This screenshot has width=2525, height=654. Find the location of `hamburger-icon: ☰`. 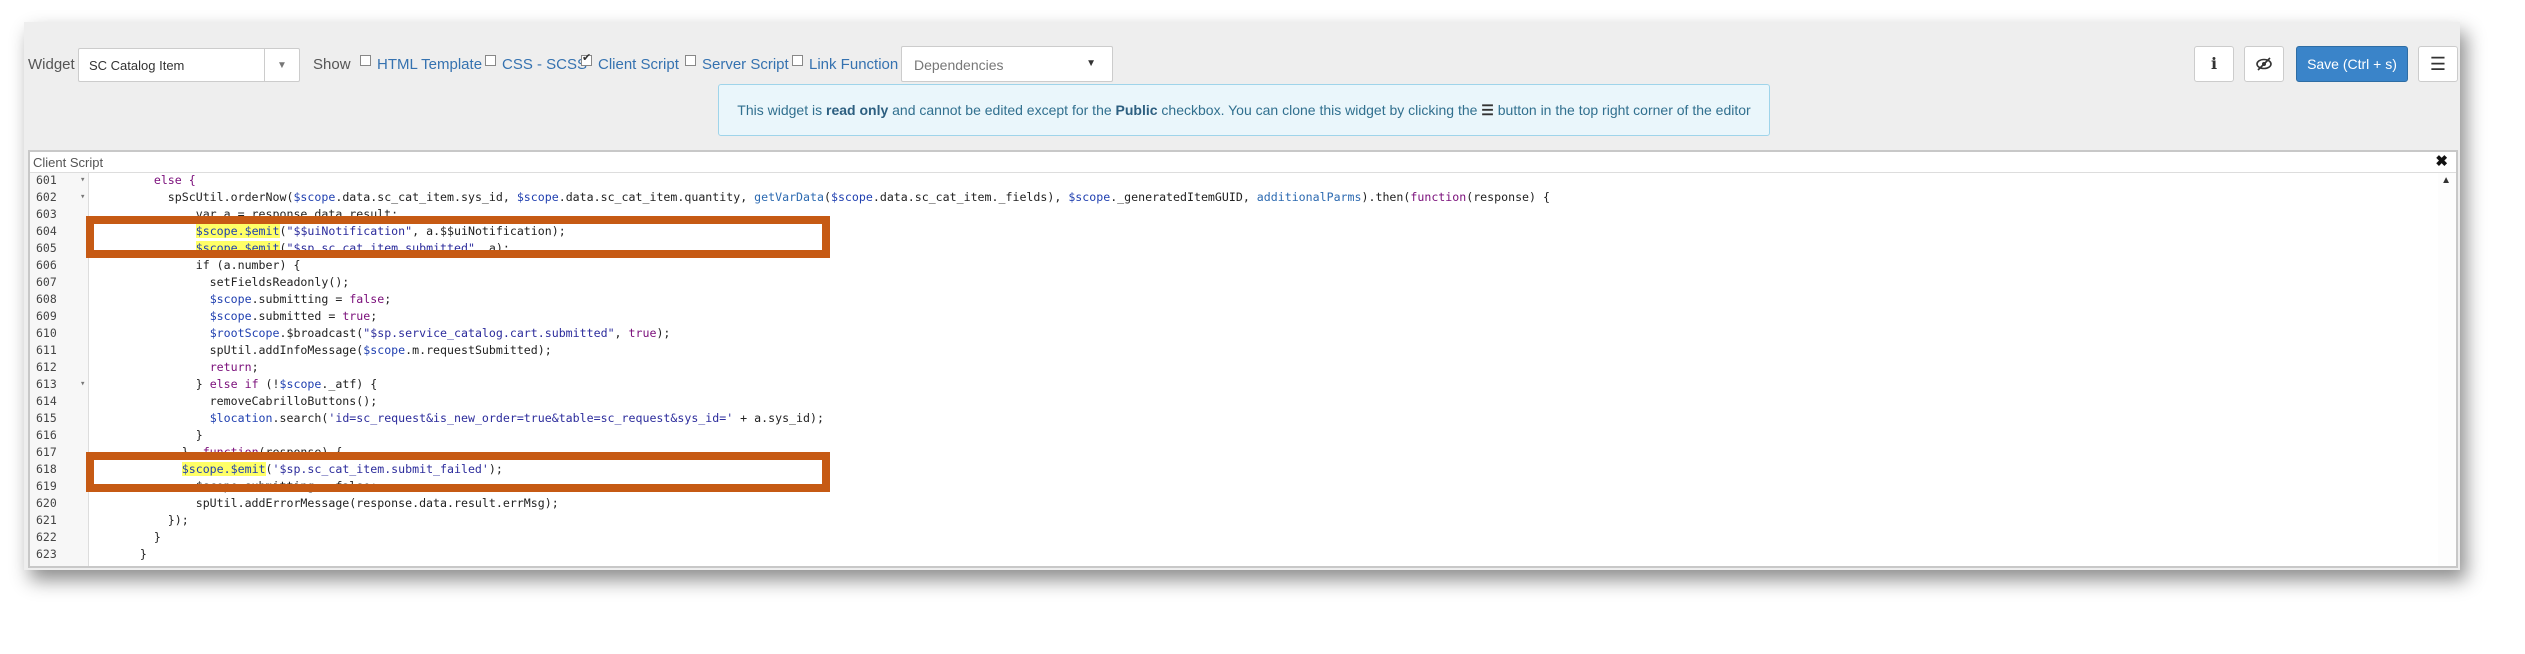

hamburger-icon: ☰ is located at coordinates (2438, 64).